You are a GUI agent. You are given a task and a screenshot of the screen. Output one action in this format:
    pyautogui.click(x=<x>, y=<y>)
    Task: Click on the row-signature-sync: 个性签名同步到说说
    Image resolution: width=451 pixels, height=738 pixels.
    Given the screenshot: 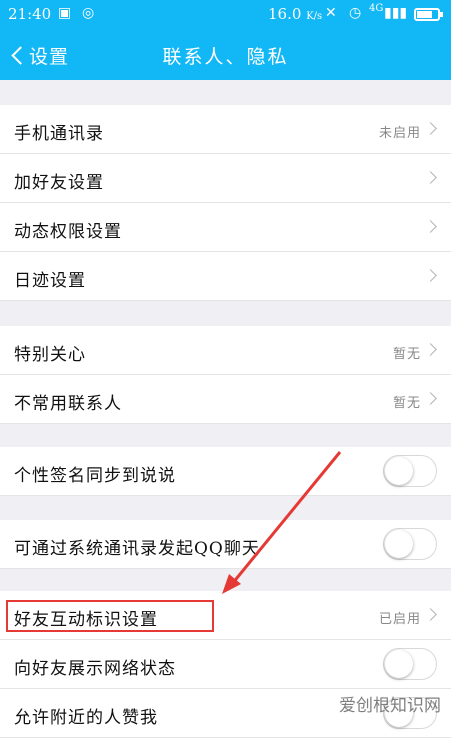 What is the action you would take?
    pyautogui.click(x=225, y=471)
    